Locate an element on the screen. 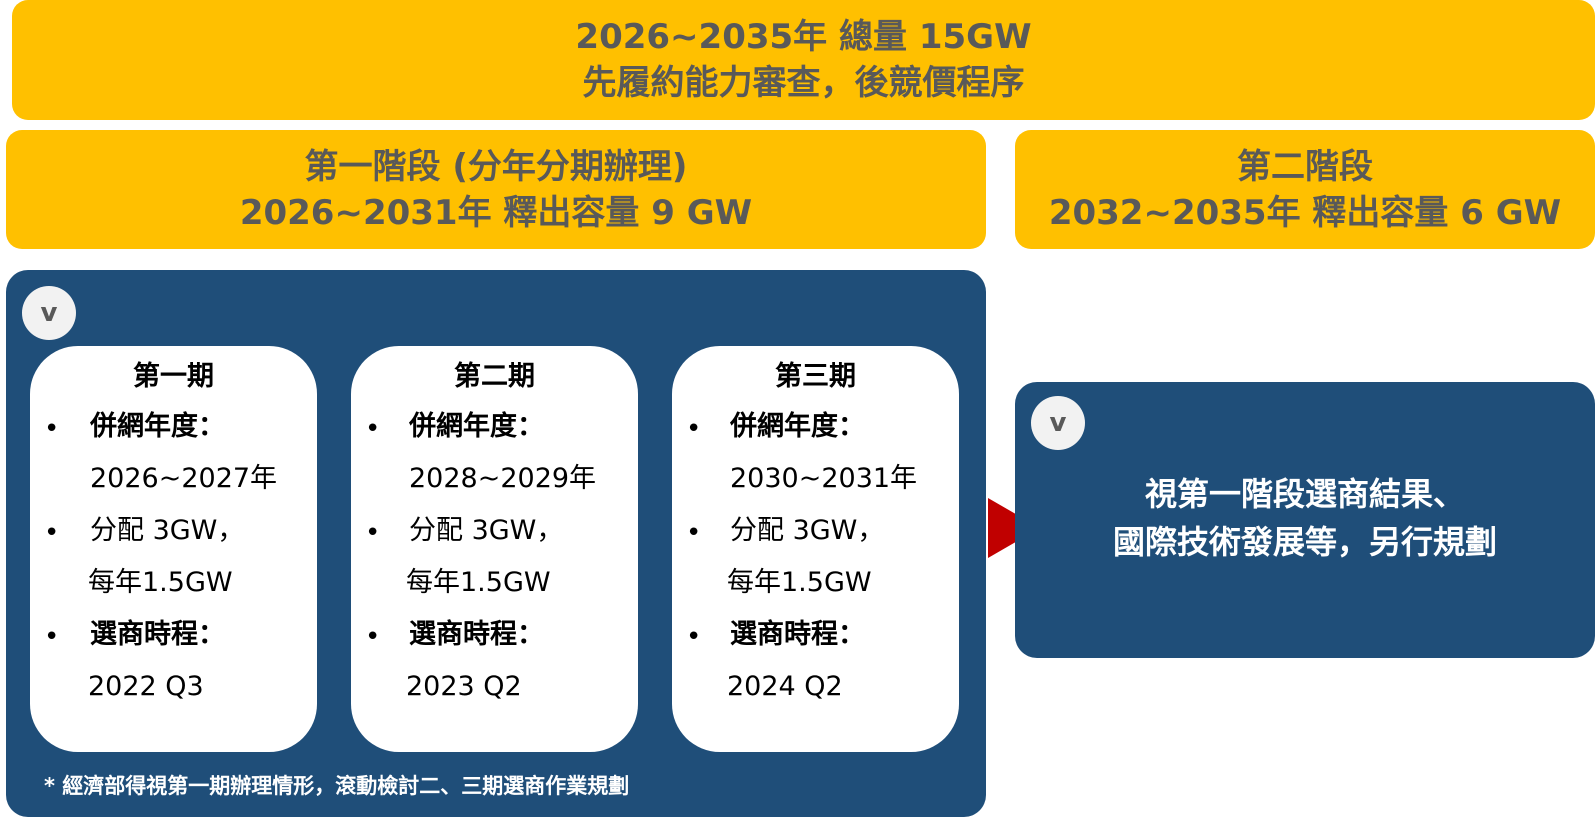 This screenshot has height=817, width=1595. phase2-description: 視第一階段選商結果、 國際技術發展等，另行規劃 is located at coordinates (1305, 518).